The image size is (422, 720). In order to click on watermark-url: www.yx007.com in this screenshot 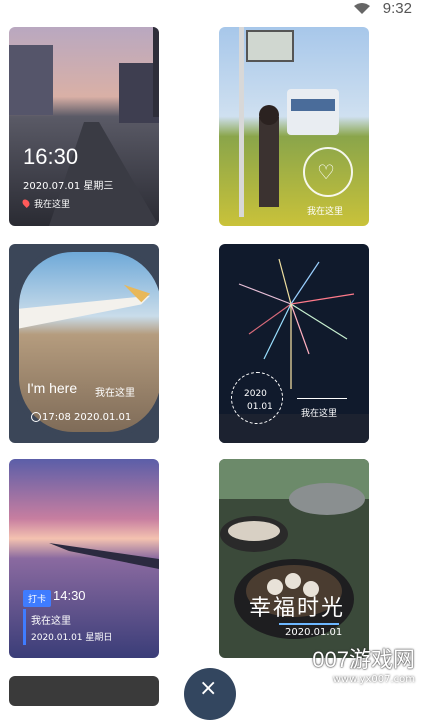, I will do `click(373, 679)`.